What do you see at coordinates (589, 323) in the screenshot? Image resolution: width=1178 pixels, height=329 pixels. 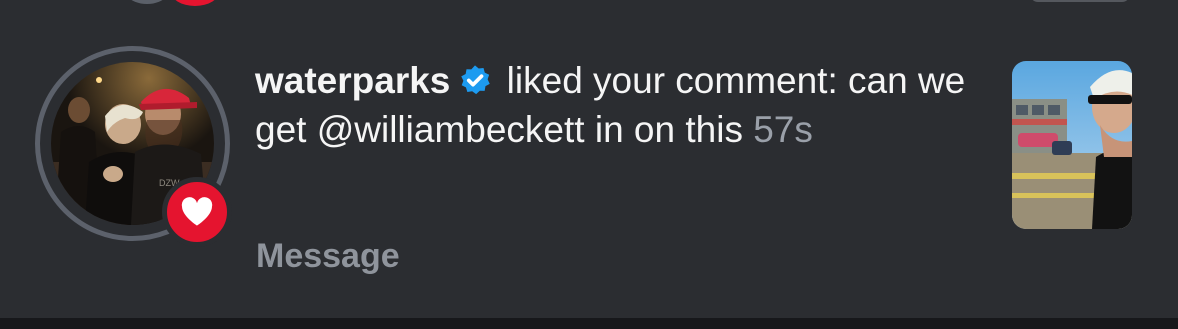 I see `bottom-divider` at bounding box center [589, 323].